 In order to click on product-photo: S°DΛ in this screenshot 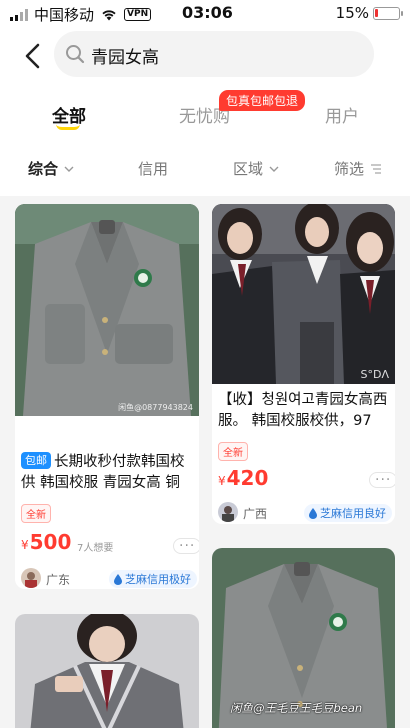, I will do `click(303, 294)`.